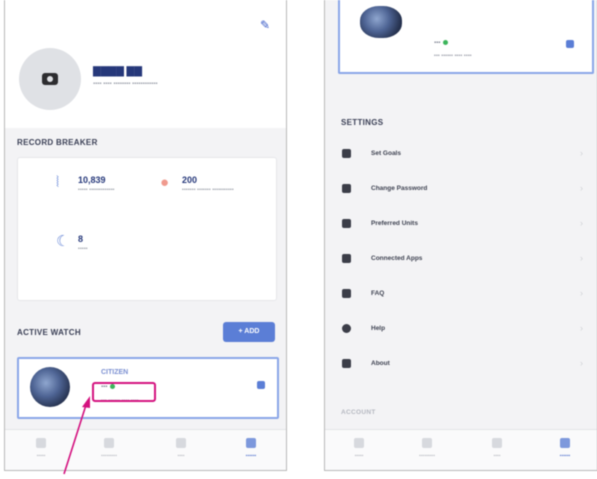  I want to click on profile-icon, so click(565, 443).